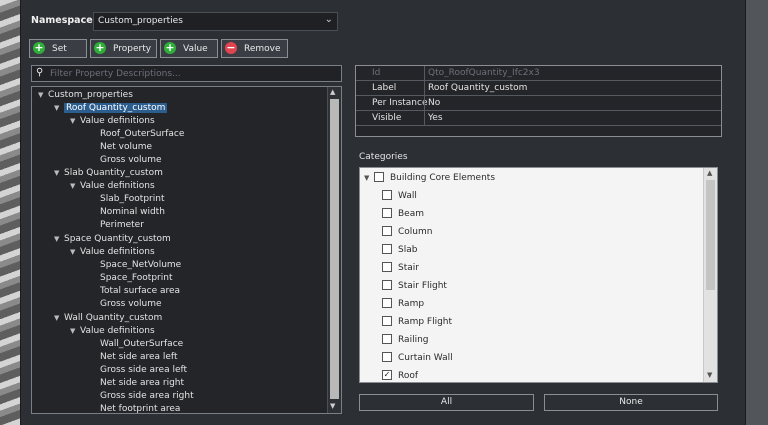 This screenshot has height=425, width=768. What do you see at coordinates (215, 21) in the screenshot?
I see `namespace-dropdown: Custom_properties ⌄` at bounding box center [215, 21].